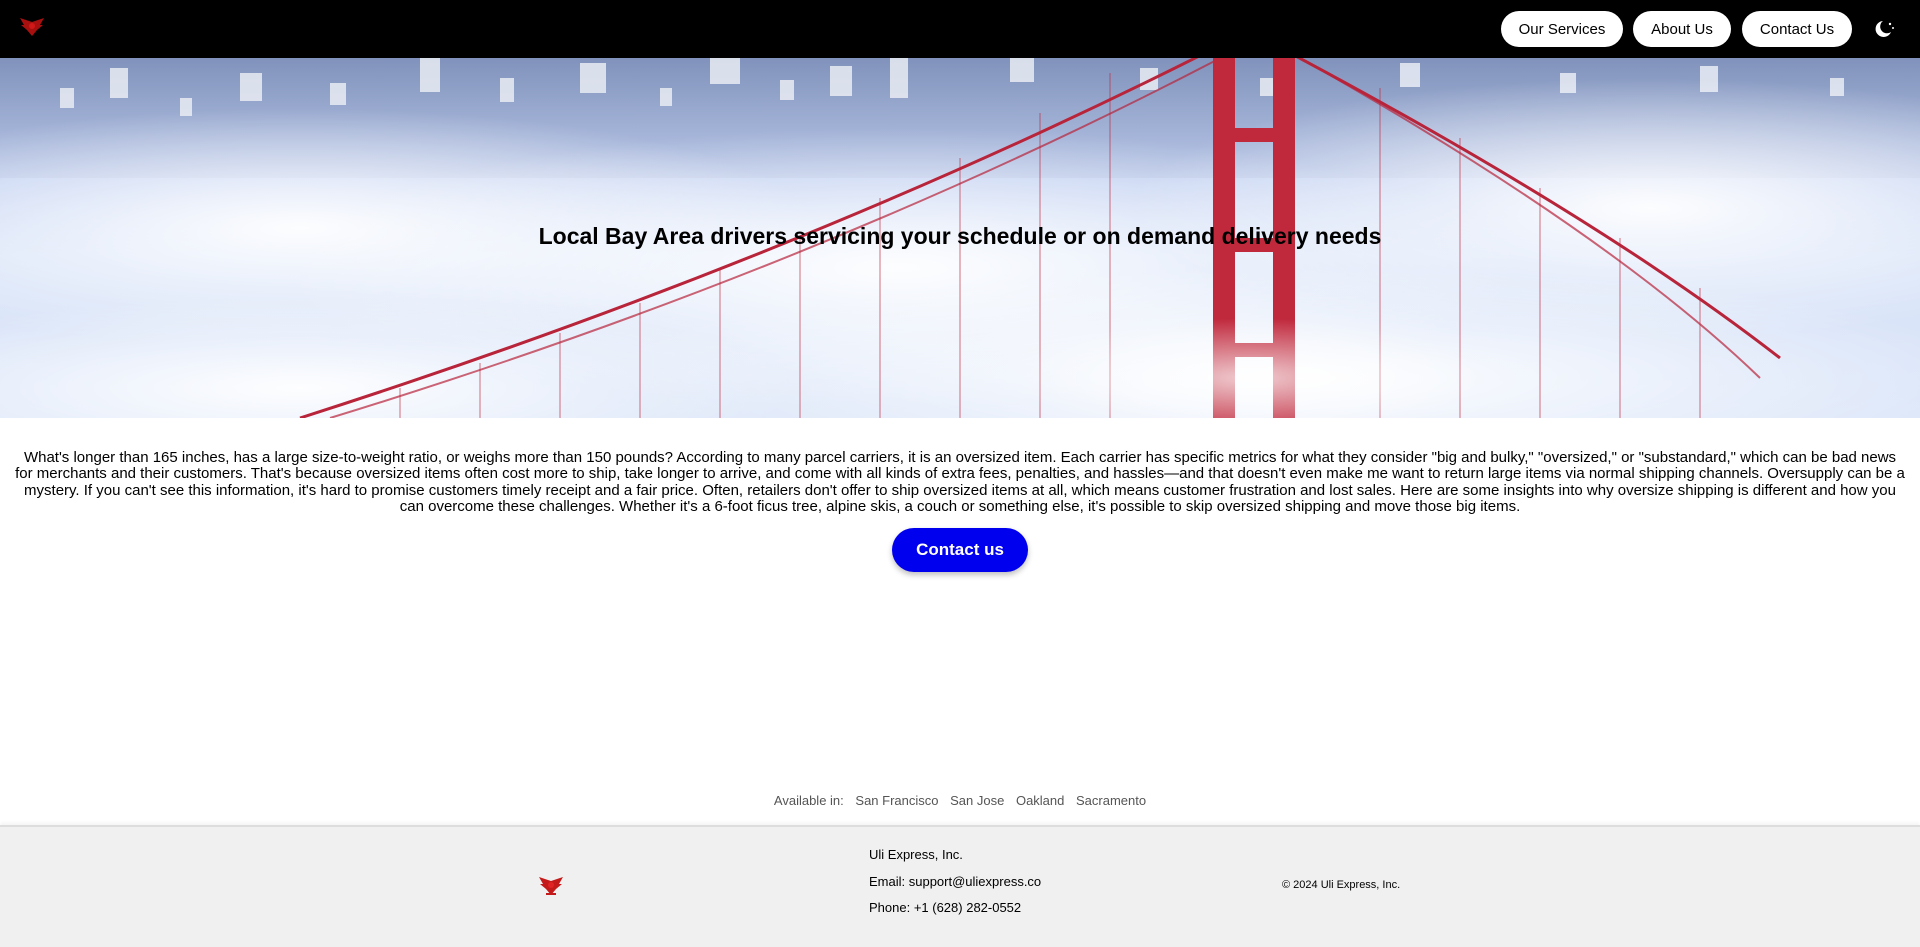 This screenshot has height=947, width=1920. What do you see at coordinates (1562, 29) in the screenshot?
I see `our-services-button: Our Services` at bounding box center [1562, 29].